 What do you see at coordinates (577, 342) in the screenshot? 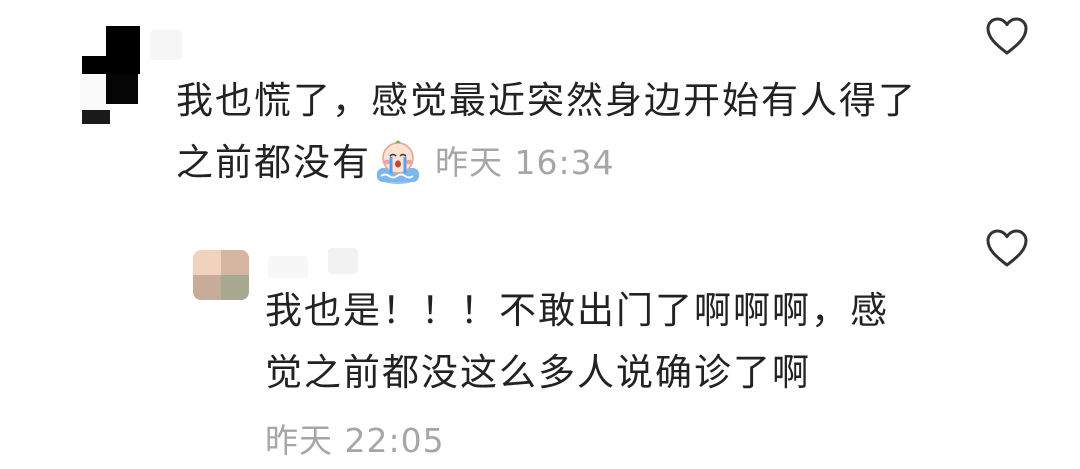
I see `reply-text: 我也是！！！不敢出门了啊啊啊，感 觉之前都没这么多人说确诊了啊` at bounding box center [577, 342].